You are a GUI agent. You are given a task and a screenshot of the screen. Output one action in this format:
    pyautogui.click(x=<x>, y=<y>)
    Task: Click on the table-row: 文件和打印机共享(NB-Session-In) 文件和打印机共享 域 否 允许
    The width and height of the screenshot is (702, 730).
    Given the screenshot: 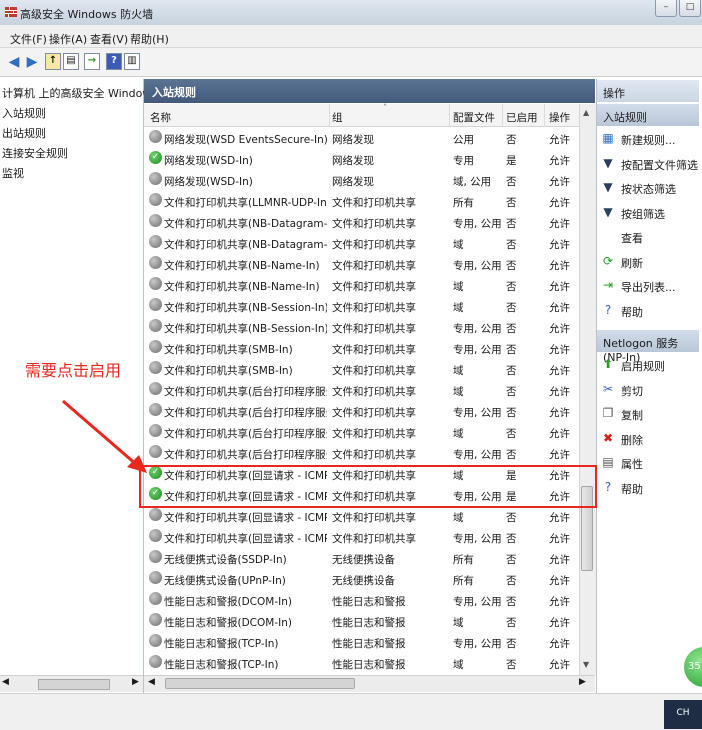 What is the action you would take?
    pyautogui.click(x=361, y=305)
    